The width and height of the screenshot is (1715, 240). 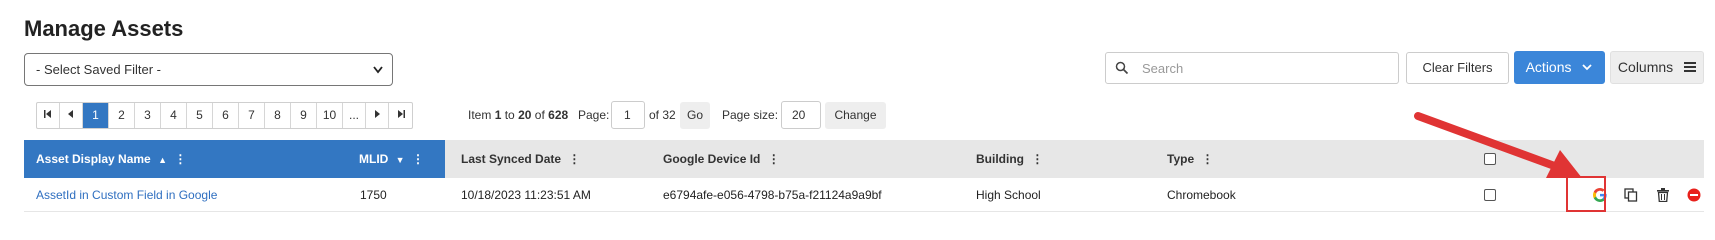 I want to click on item-total: 628, so click(x=558, y=115).